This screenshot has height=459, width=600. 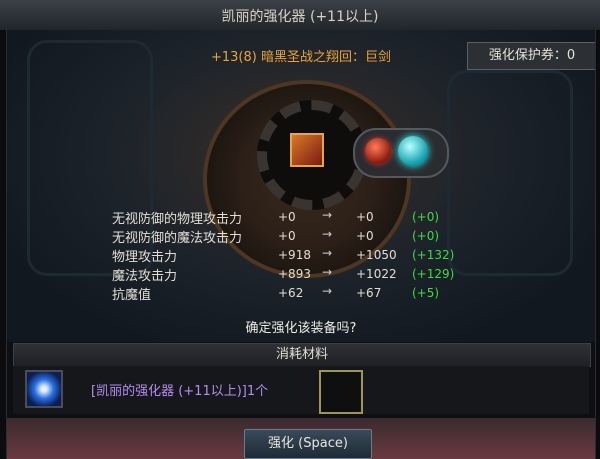 What do you see at coordinates (312, 236) in the screenshot?
I see `stat-row: 无视防御的魔法攻击力 +0 → +0 (+0)` at bounding box center [312, 236].